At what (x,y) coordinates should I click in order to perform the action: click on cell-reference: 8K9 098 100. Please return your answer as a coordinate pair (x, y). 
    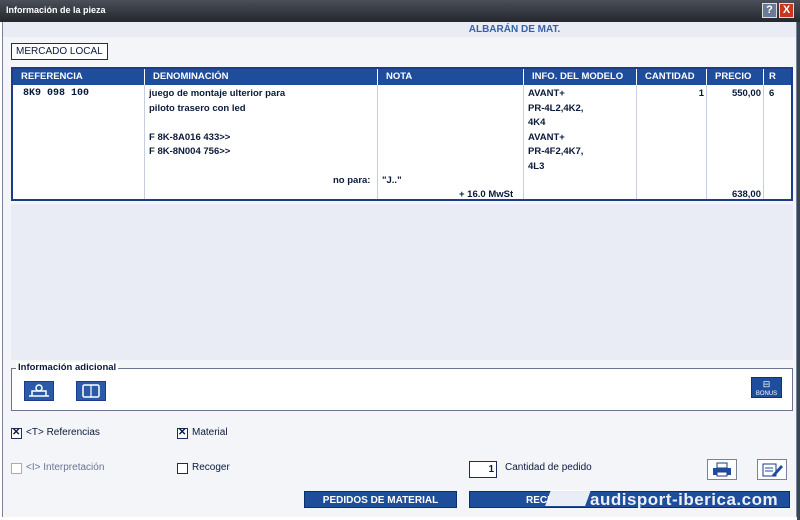
    Looking at the image, I should click on (56, 93).